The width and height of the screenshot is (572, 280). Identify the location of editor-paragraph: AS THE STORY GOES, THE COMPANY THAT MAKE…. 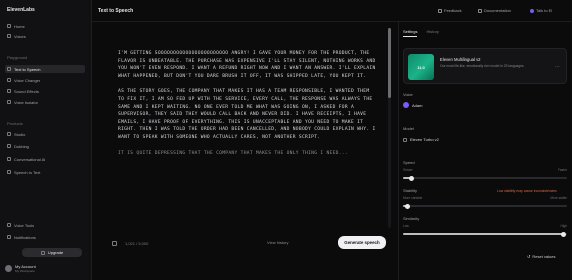
(247, 114).